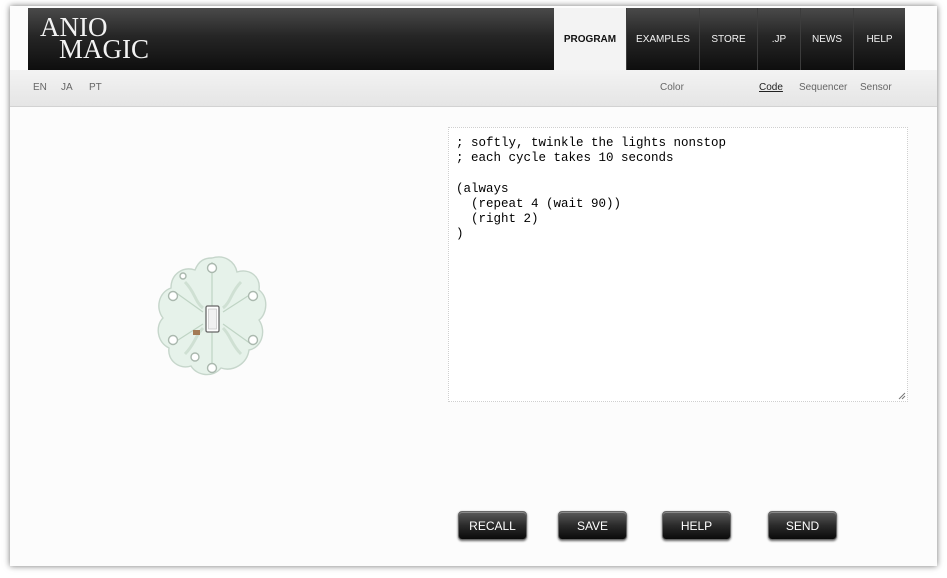  Describe the element at coordinates (802, 525) in the screenshot. I see `send-button: SEND` at that location.